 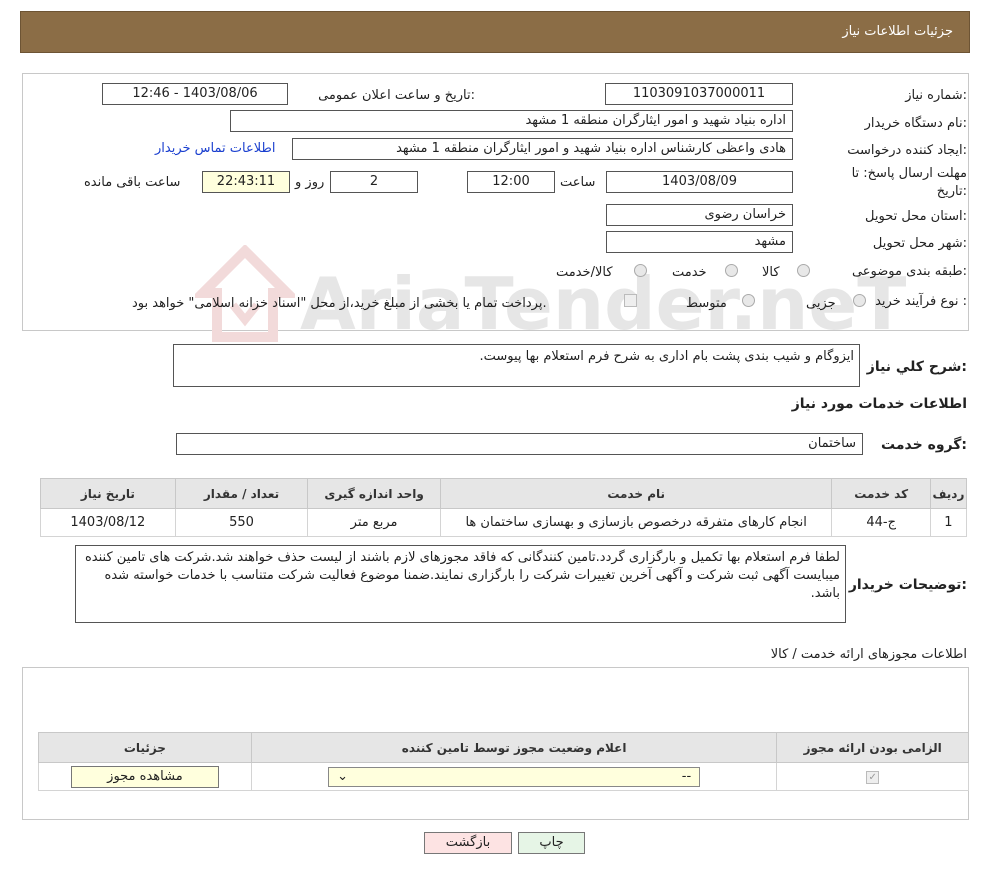 What do you see at coordinates (948, 522) in the screenshot?
I see `cell-row: 1` at bounding box center [948, 522].